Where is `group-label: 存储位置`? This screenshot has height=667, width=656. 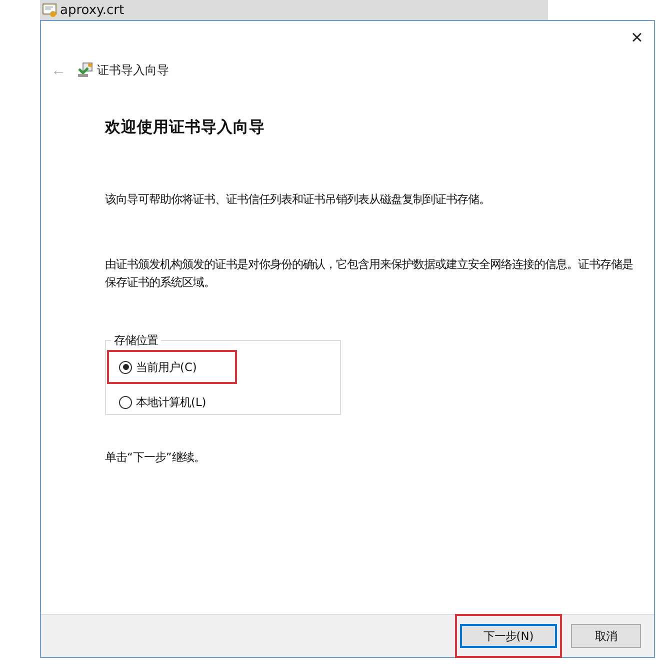
group-label: 存储位置 is located at coordinates (136, 340).